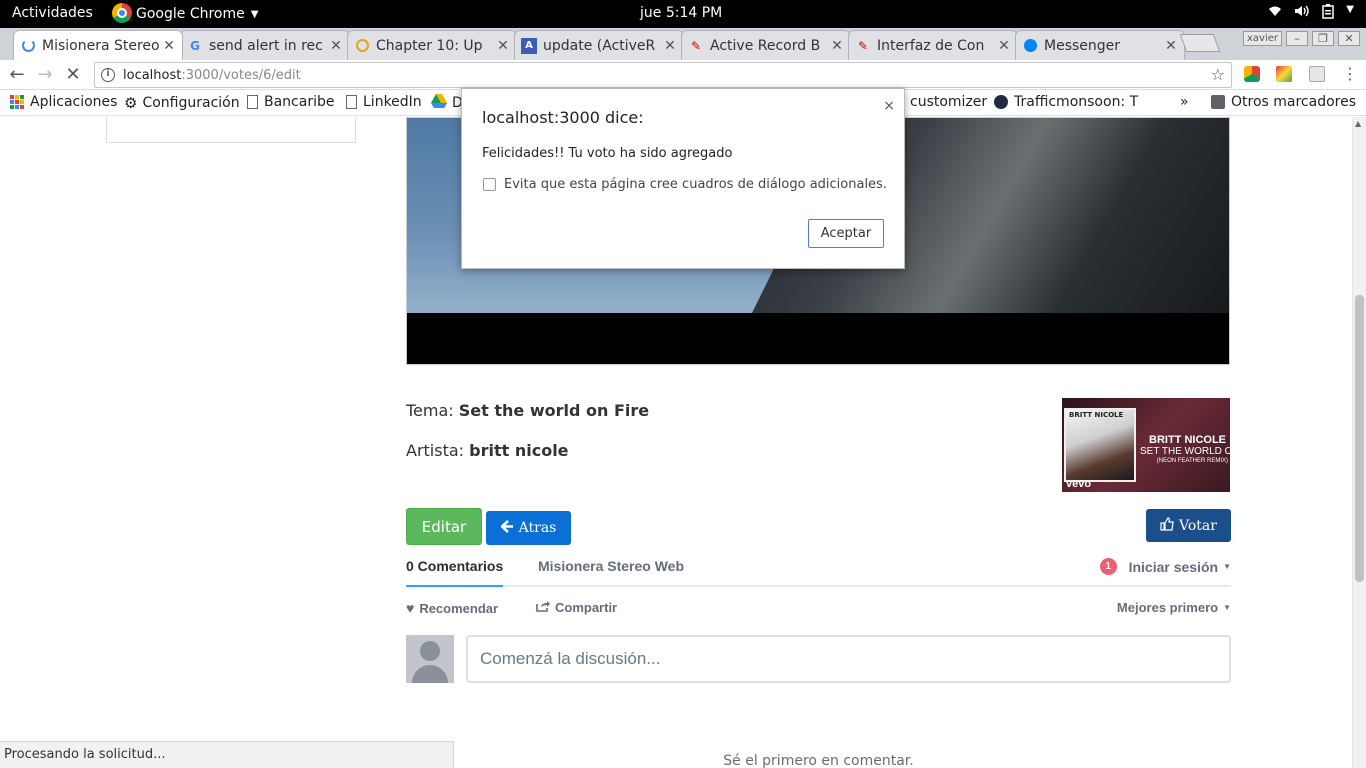  What do you see at coordinates (506, 528) in the screenshot?
I see `arrow-left-icon` at bounding box center [506, 528].